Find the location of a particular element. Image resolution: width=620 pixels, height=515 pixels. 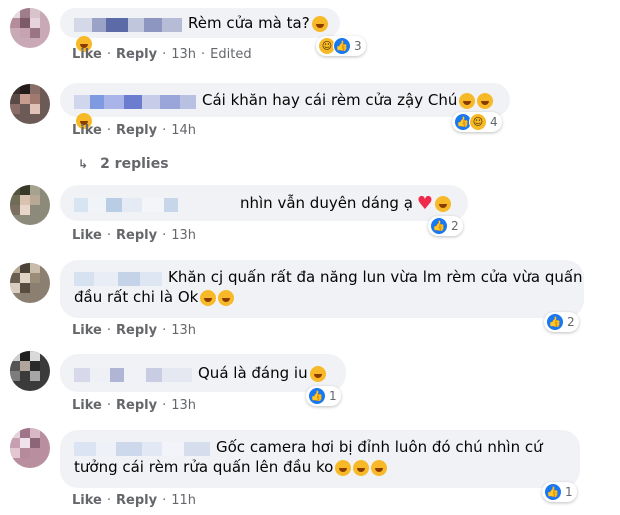

reply-arrow-icon: ↳ is located at coordinates (83, 164).